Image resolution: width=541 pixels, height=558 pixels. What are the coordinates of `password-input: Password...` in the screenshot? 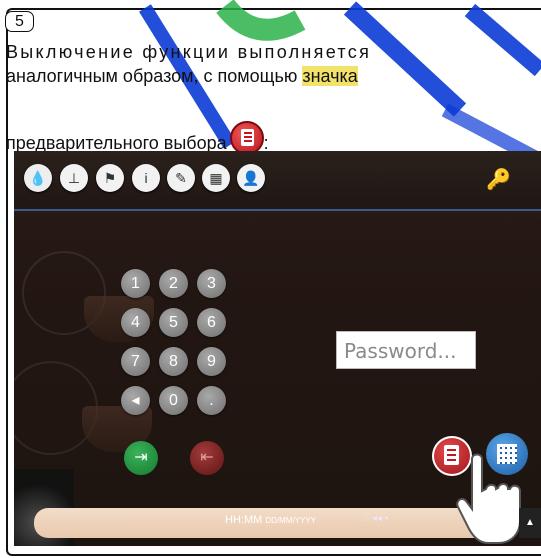 It's located at (406, 350).